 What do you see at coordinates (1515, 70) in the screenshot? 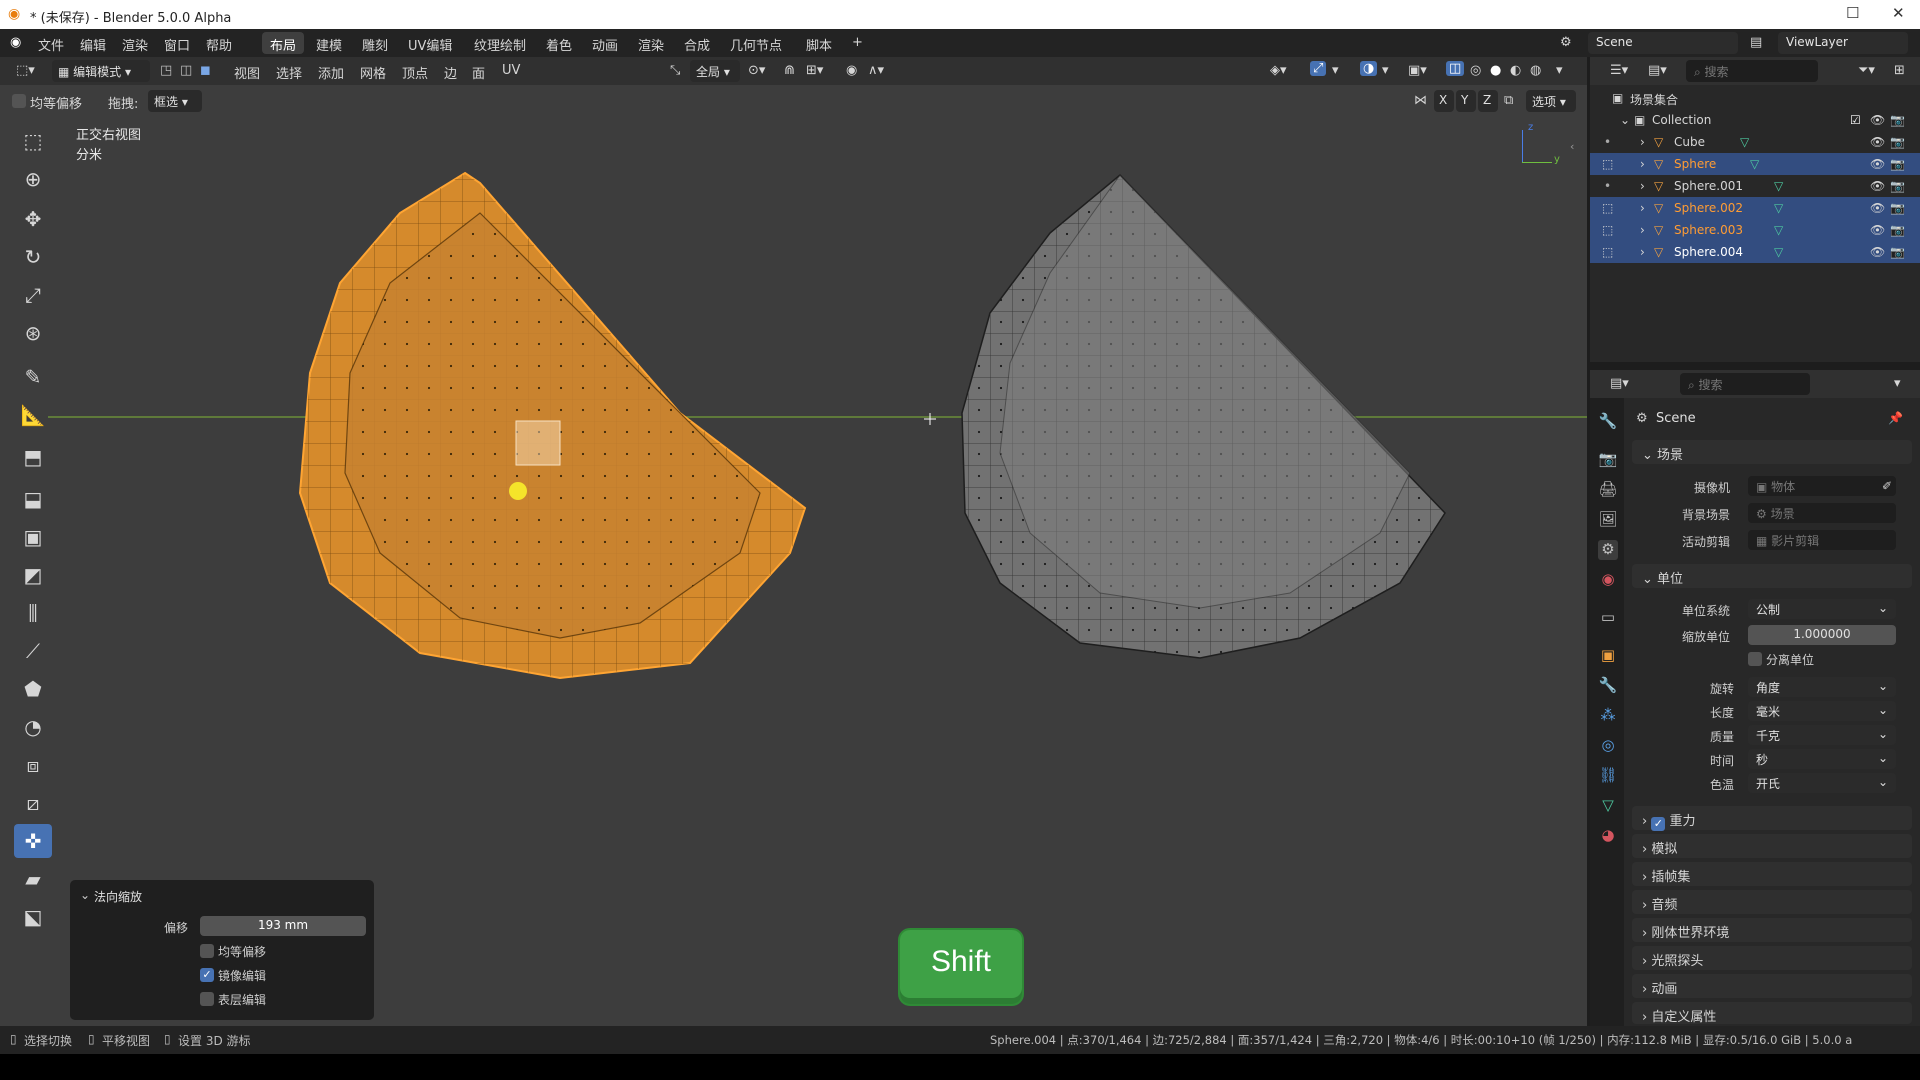
I see `shading-material-icon: ◐` at bounding box center [1515, 70].